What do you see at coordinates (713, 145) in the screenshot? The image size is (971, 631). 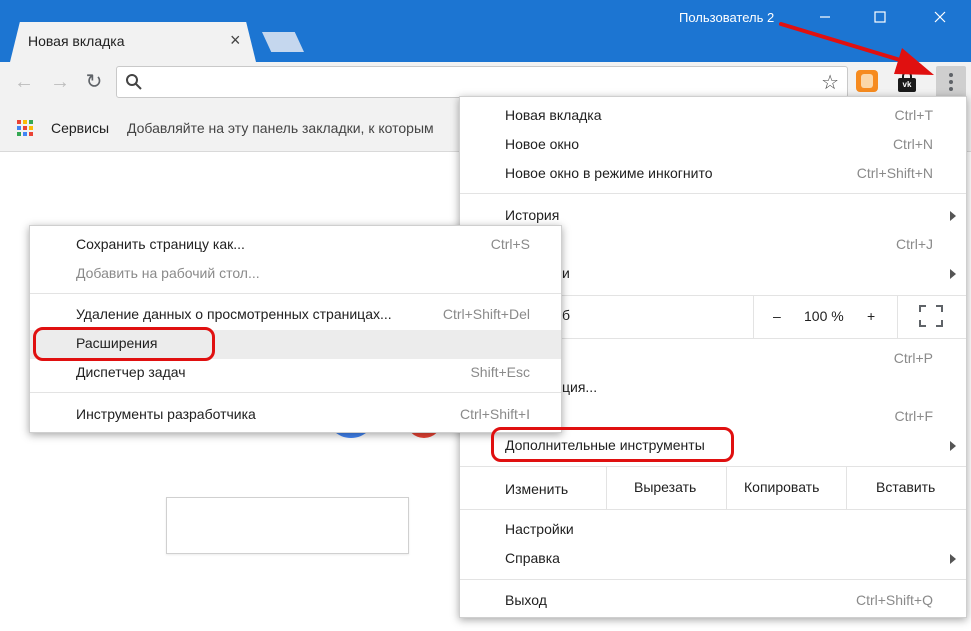 I see `menu-item-new-window: Новое окно Ctrl+N` at bounding box center [713, 145].